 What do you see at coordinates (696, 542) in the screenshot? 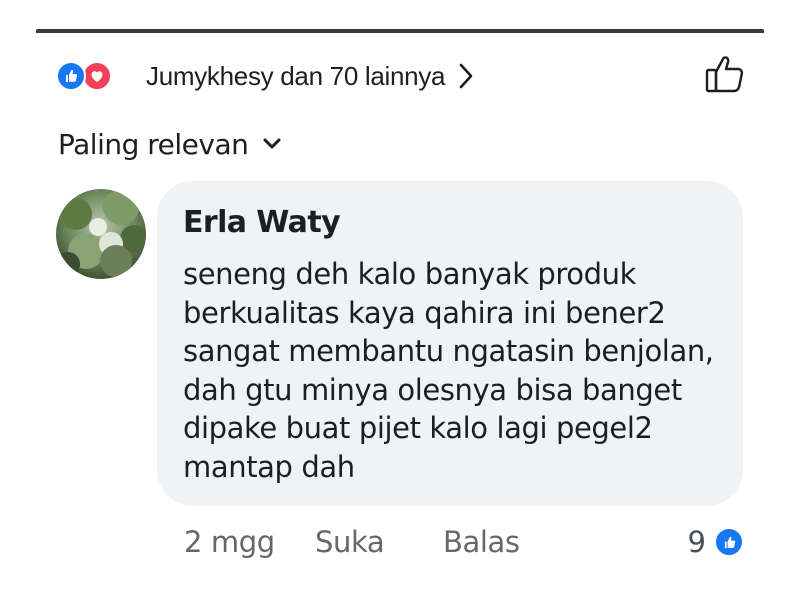
I see `reaction-count-number: 9` at bounding box center [696, 542].